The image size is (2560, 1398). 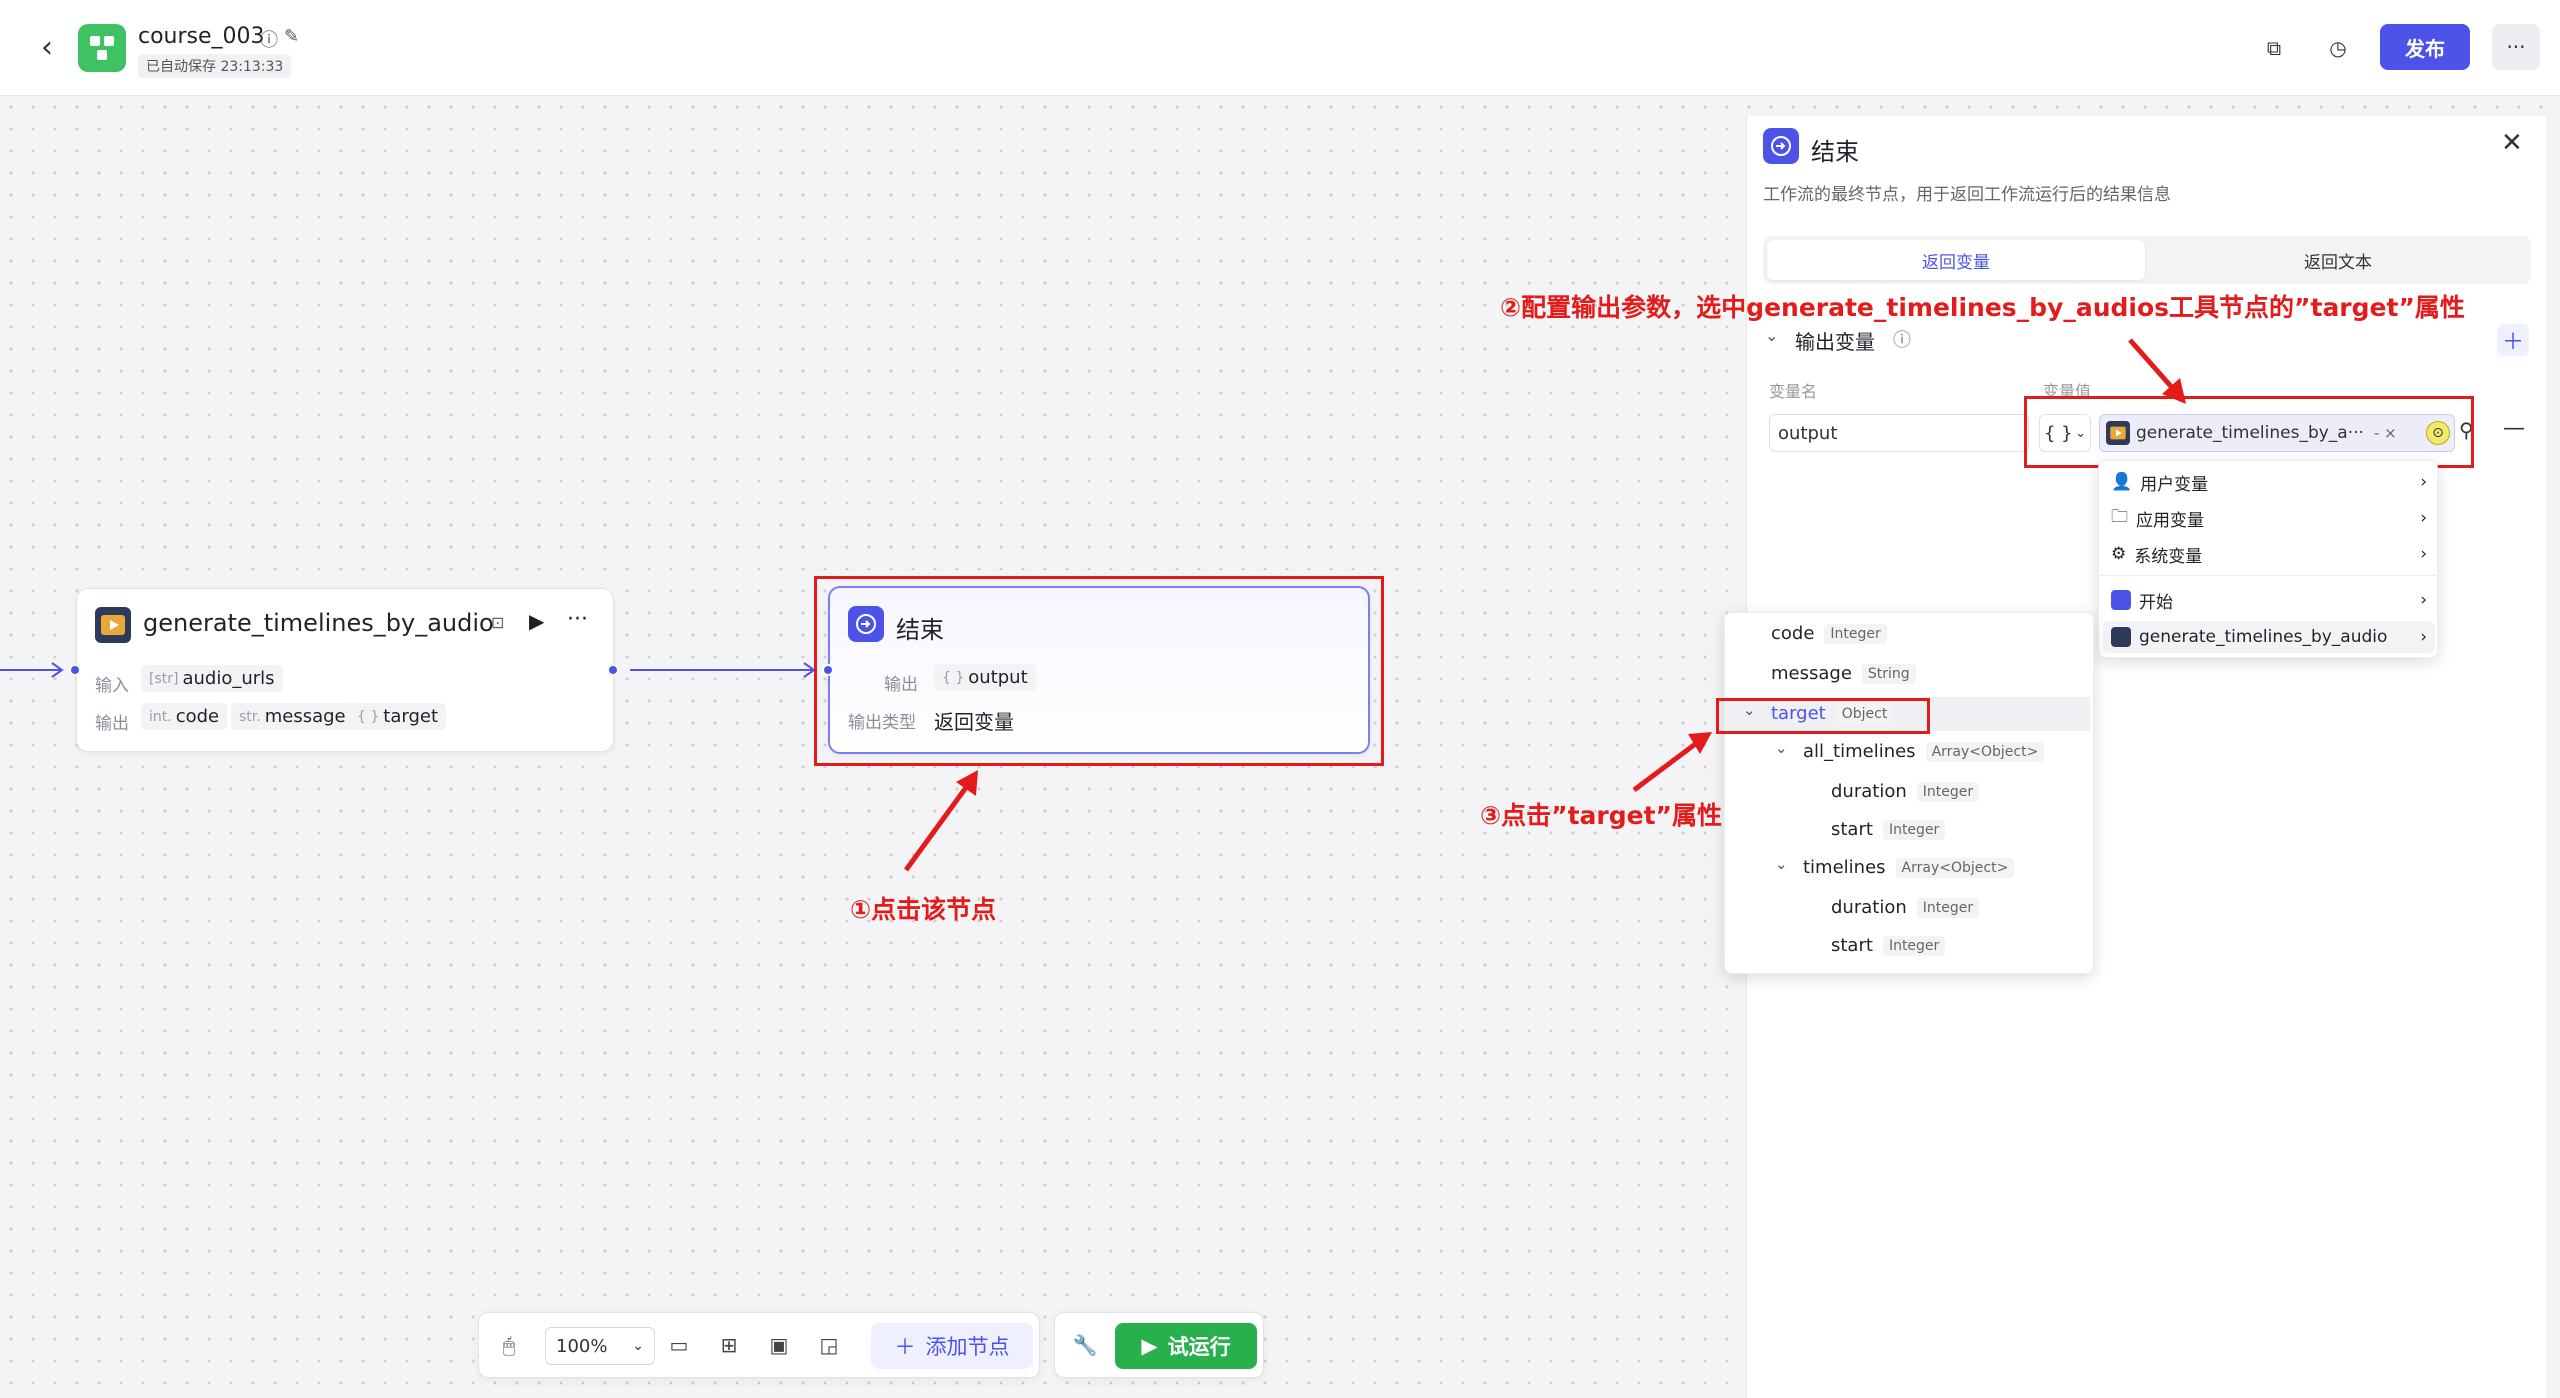 I want to click on end-input-port, so click(x=828, y=670).